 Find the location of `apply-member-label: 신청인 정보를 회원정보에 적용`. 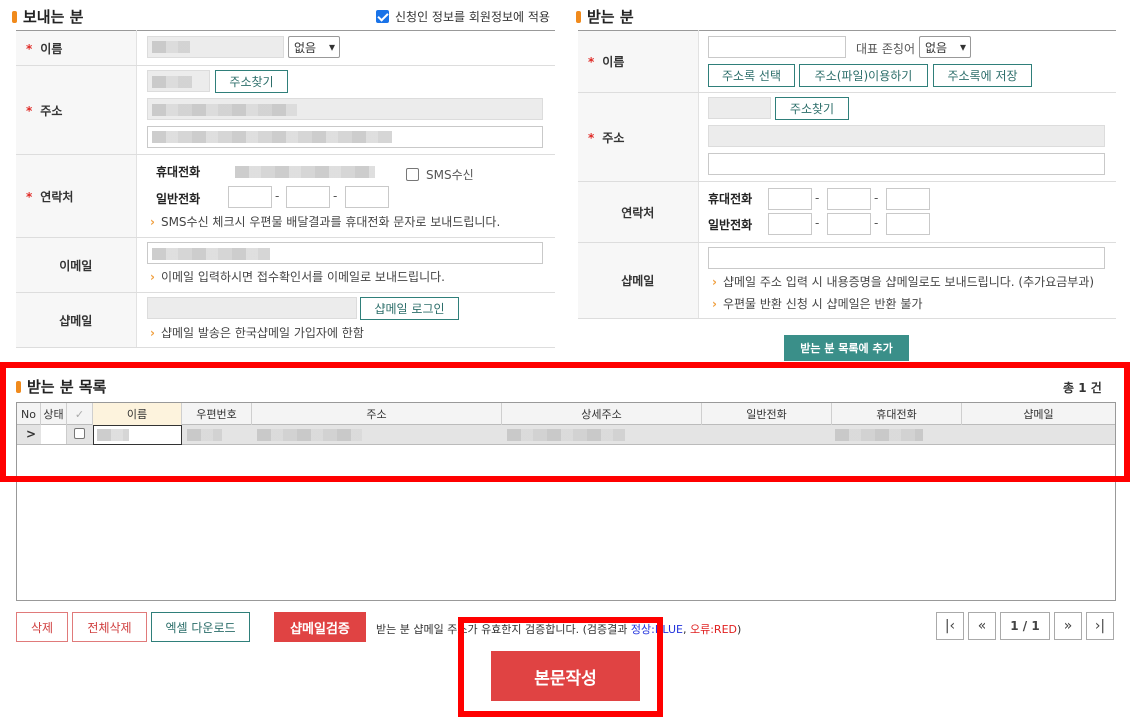

apply-member-label: 신청인 정보를 회원정보에 적용 is located at coordinates (472, 17).